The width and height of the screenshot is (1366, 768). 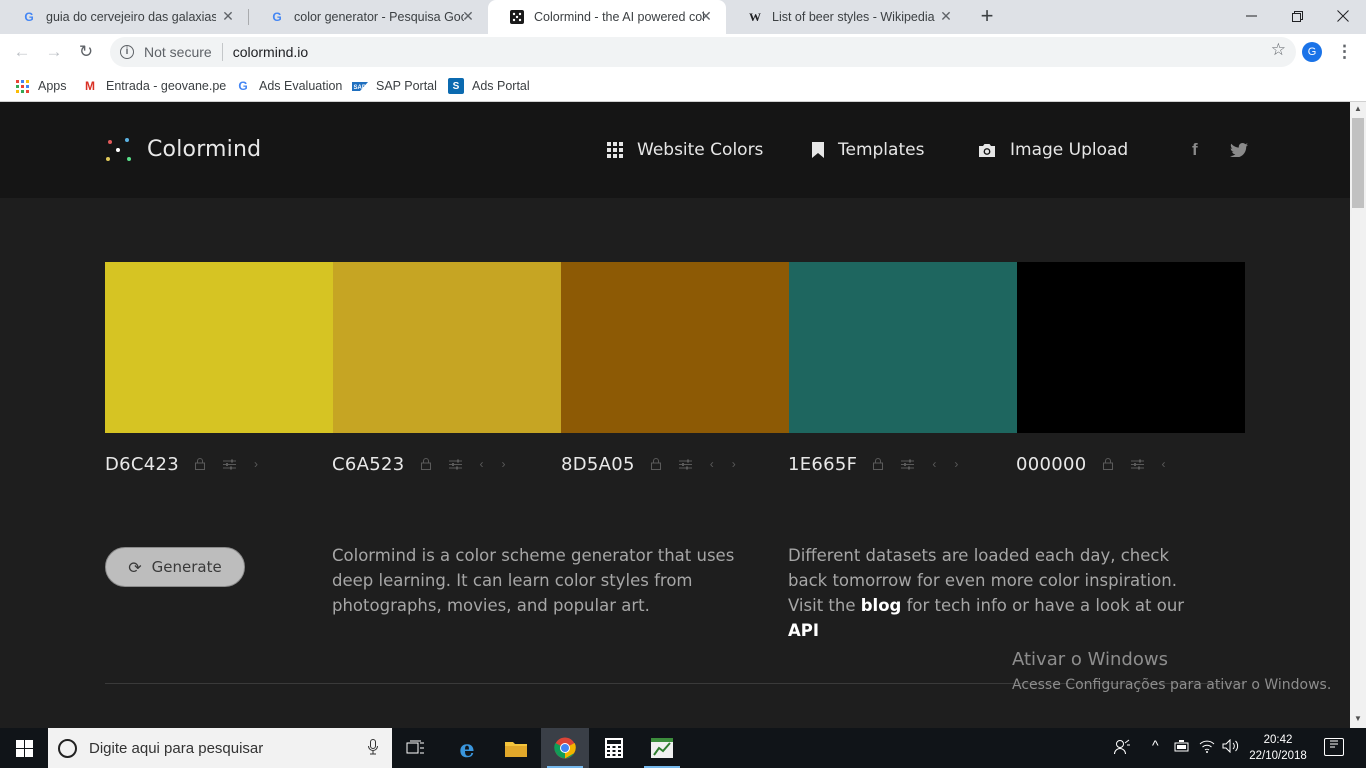 I want to click on apps-grid-icon, so click(x=22, y=86).